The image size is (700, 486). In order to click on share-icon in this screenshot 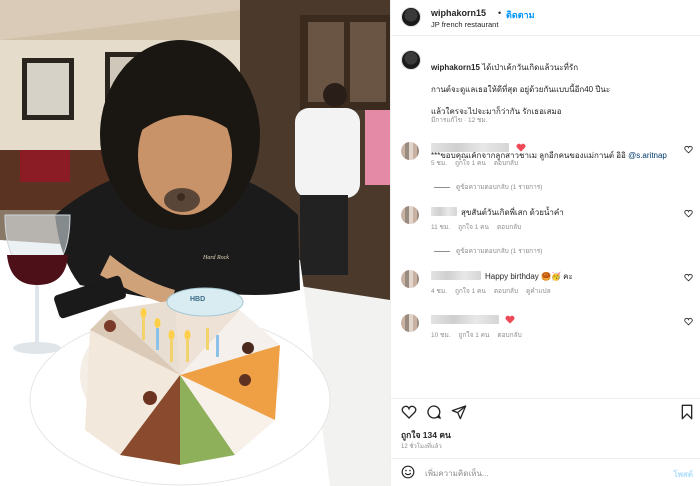, I will do `click(459, 412)`.